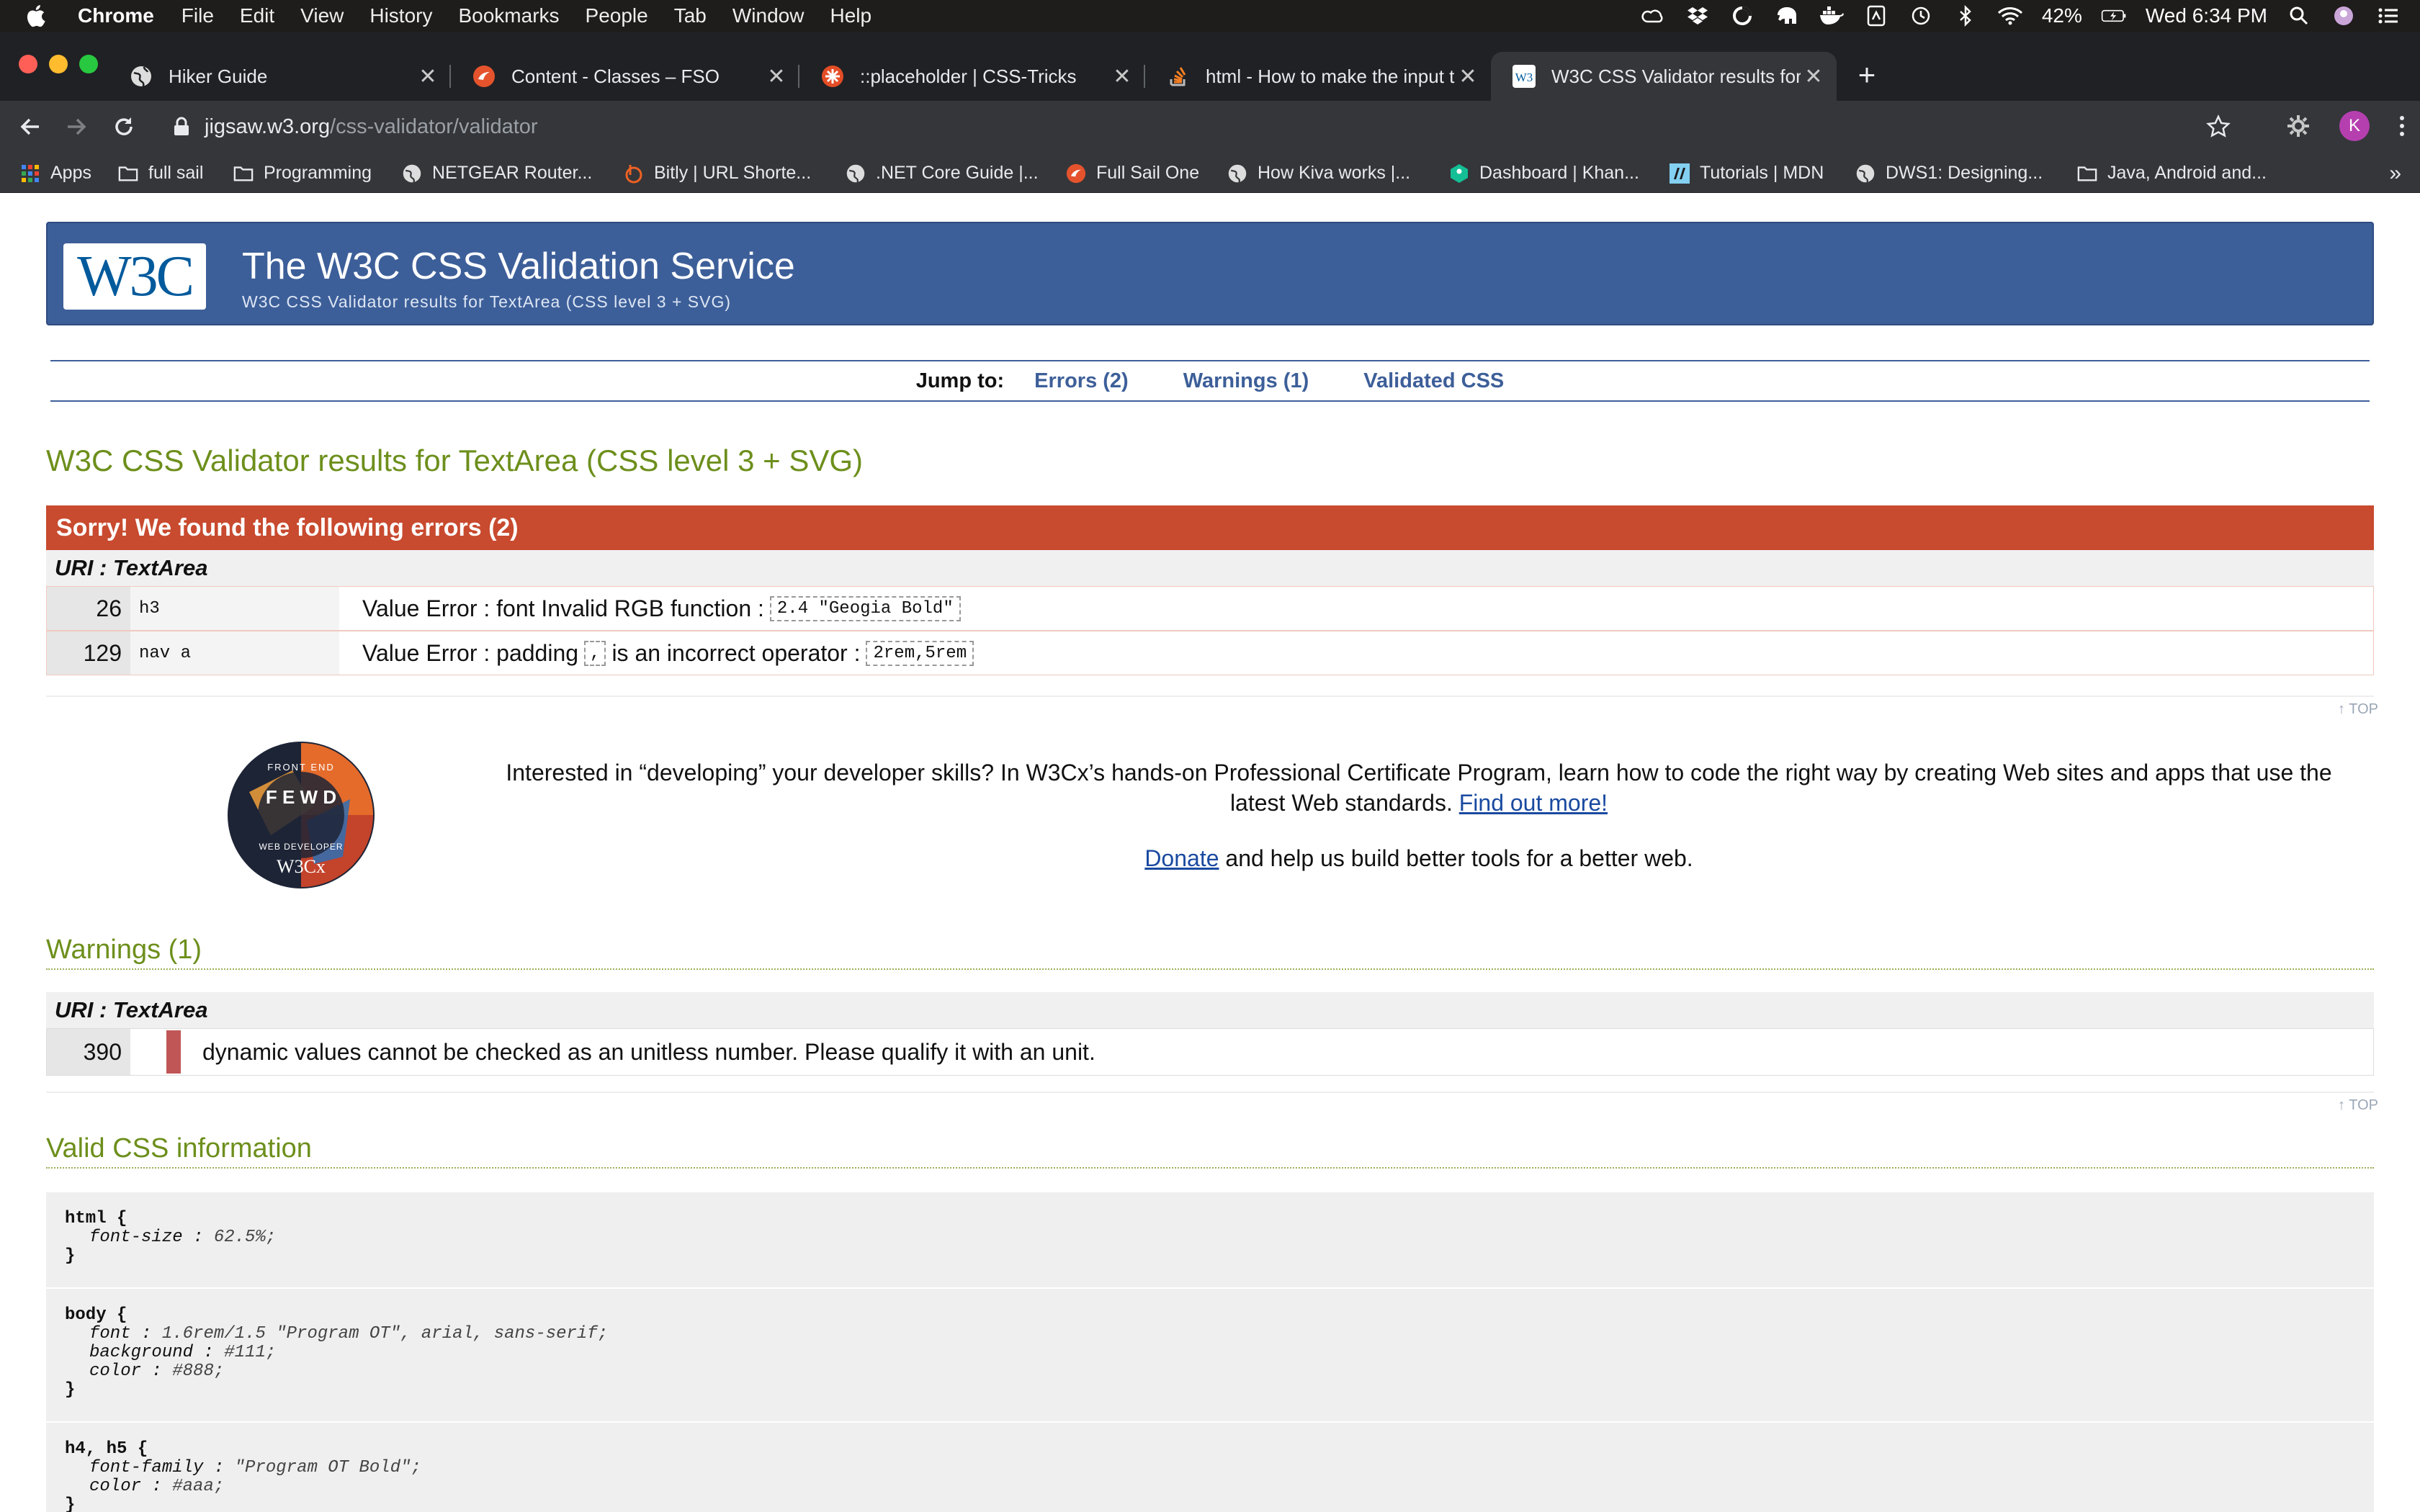 This screenshot has width=2420, height=1512. What do you see at coordinates (96, 1315) in the screenshot?
I see `css-selector: body {` at bounding box center [96, 1315].